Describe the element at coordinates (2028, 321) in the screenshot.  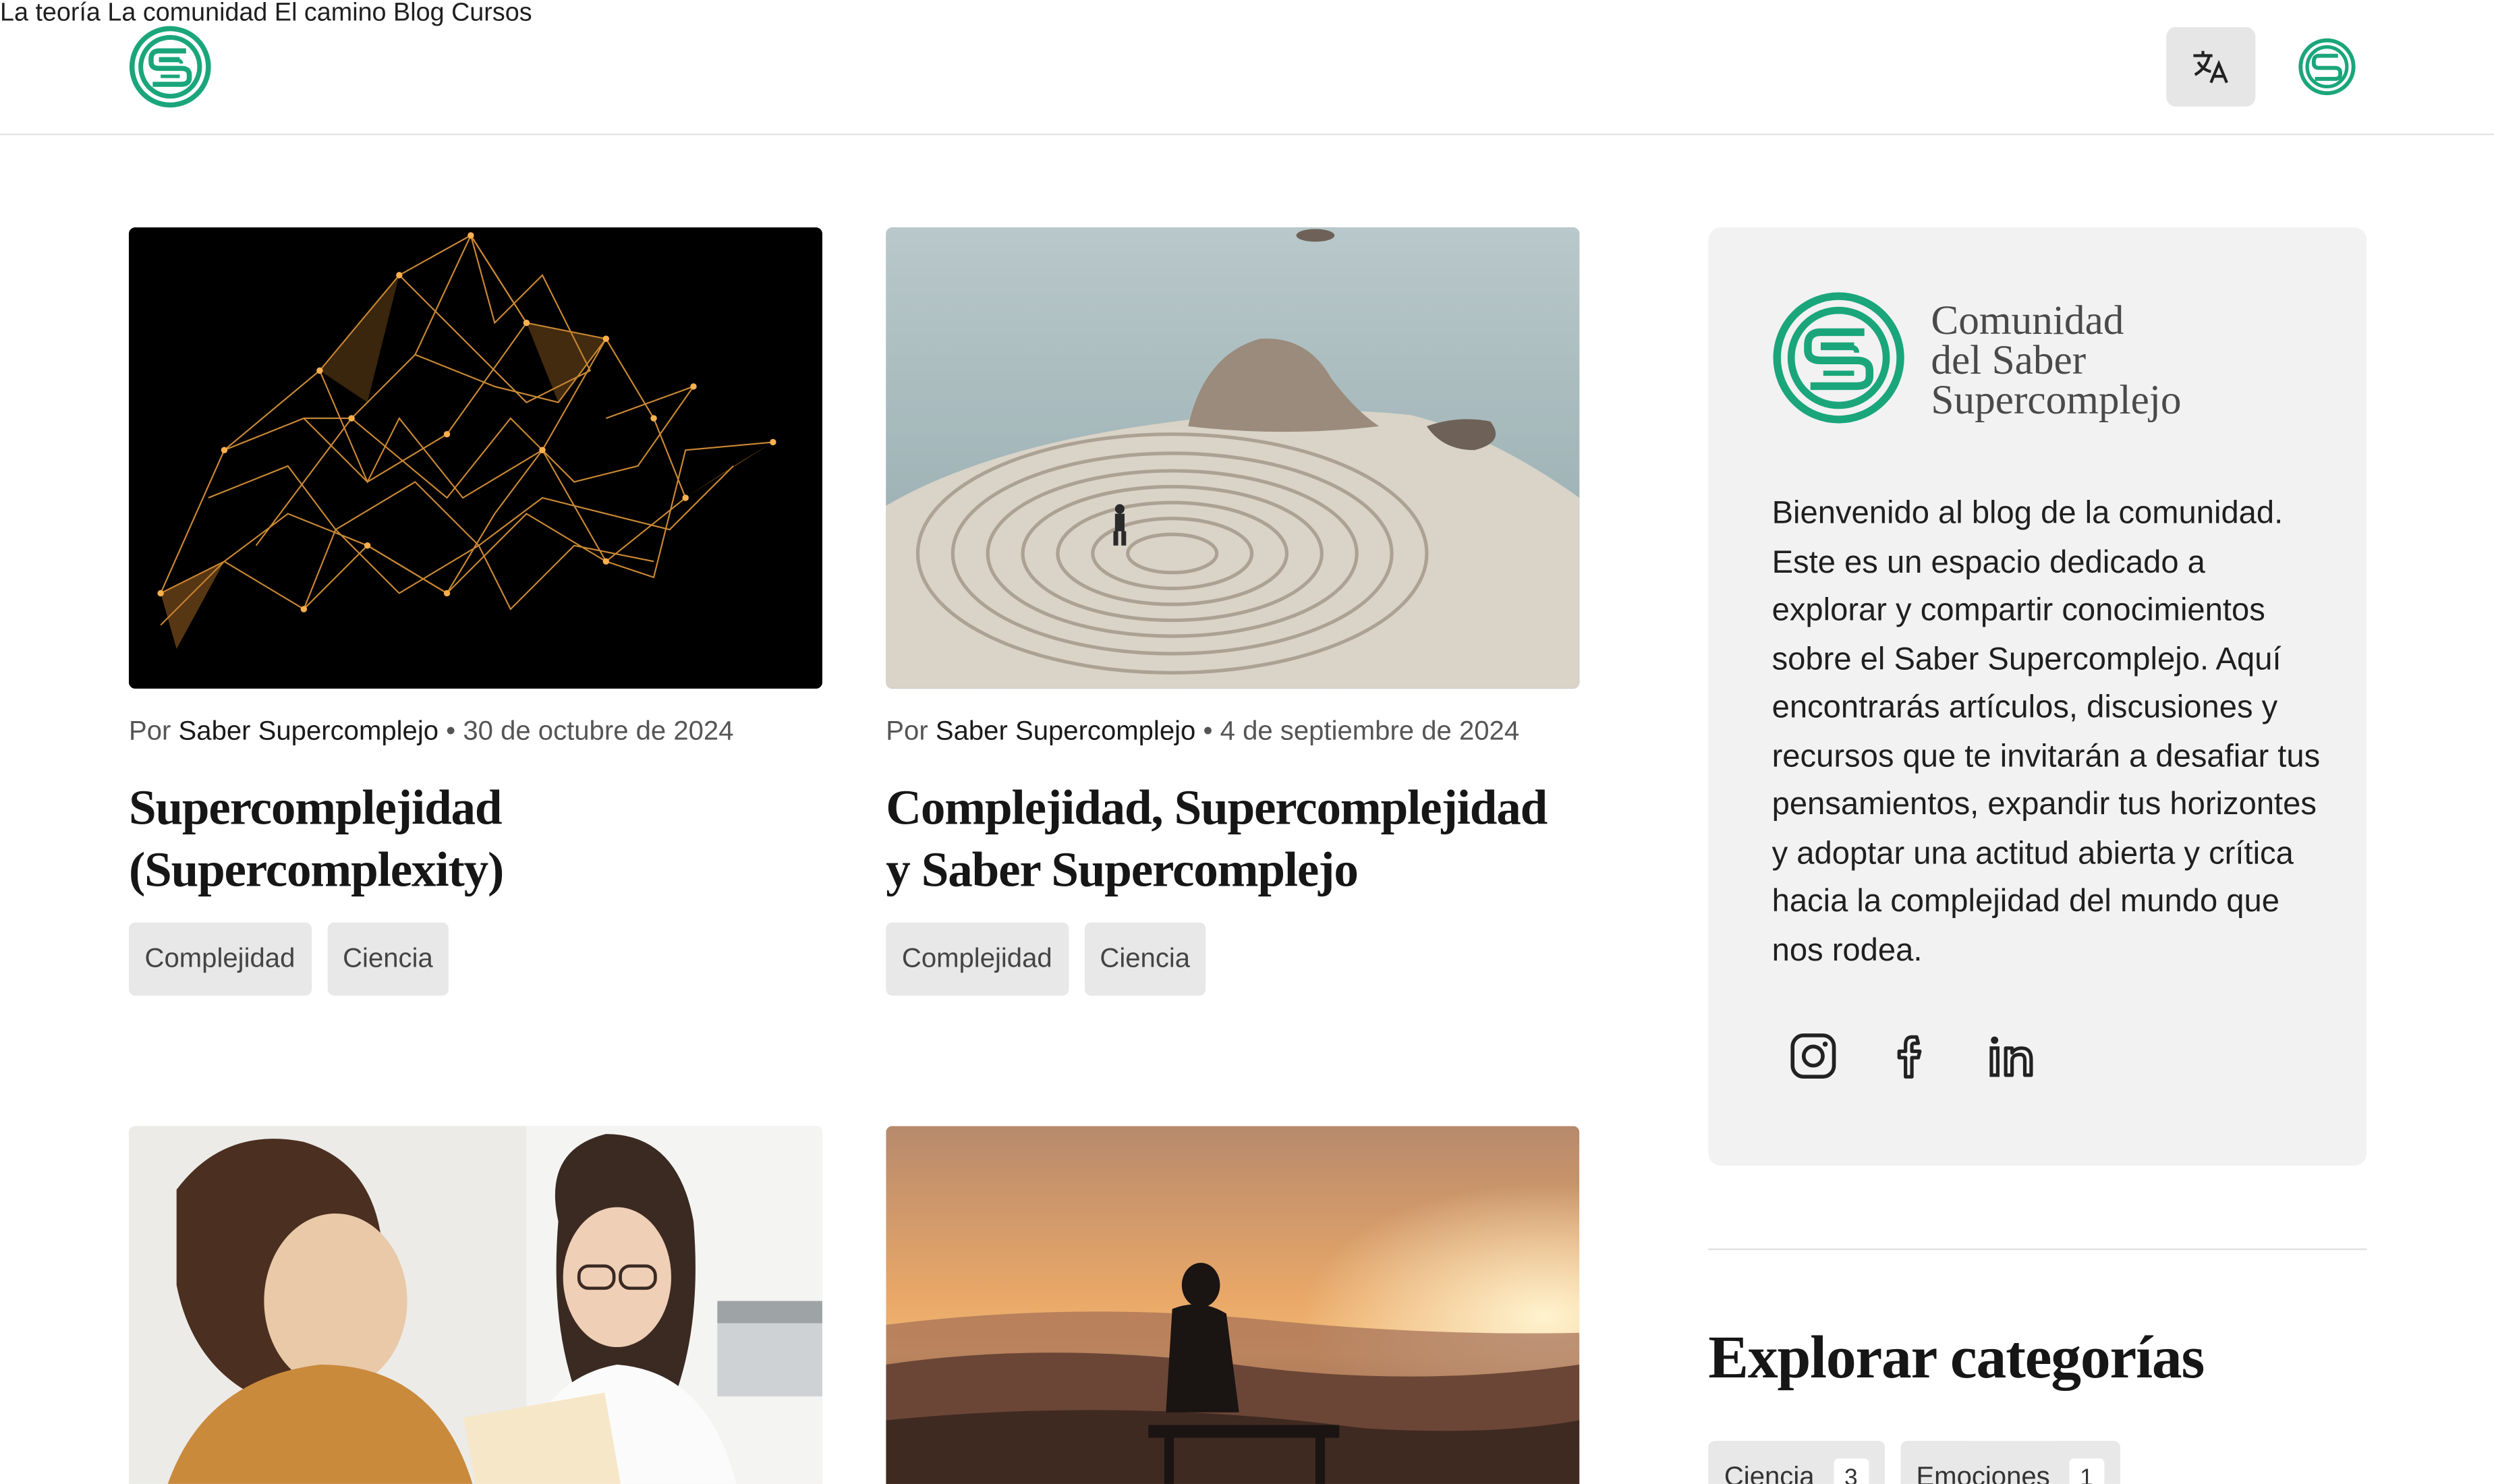
I see `brand-name-line: Comunidad` at that location.